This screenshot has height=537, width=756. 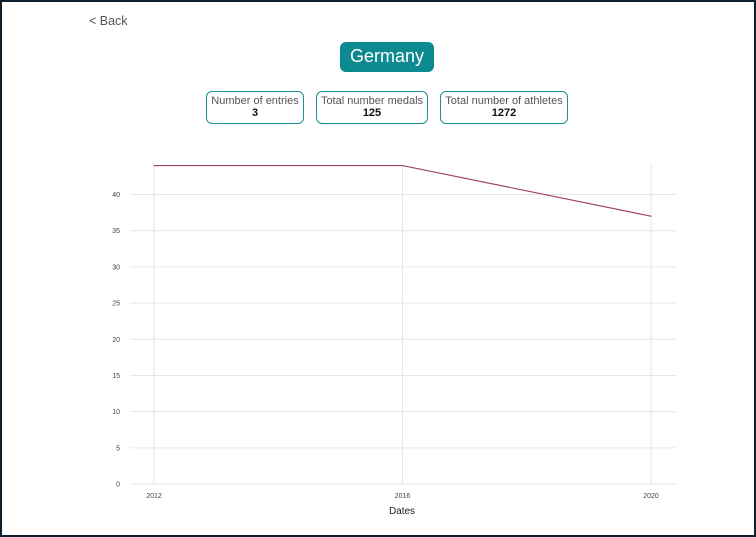 I want to click on x-tick-label: 2020, so click(x=651, y=496).